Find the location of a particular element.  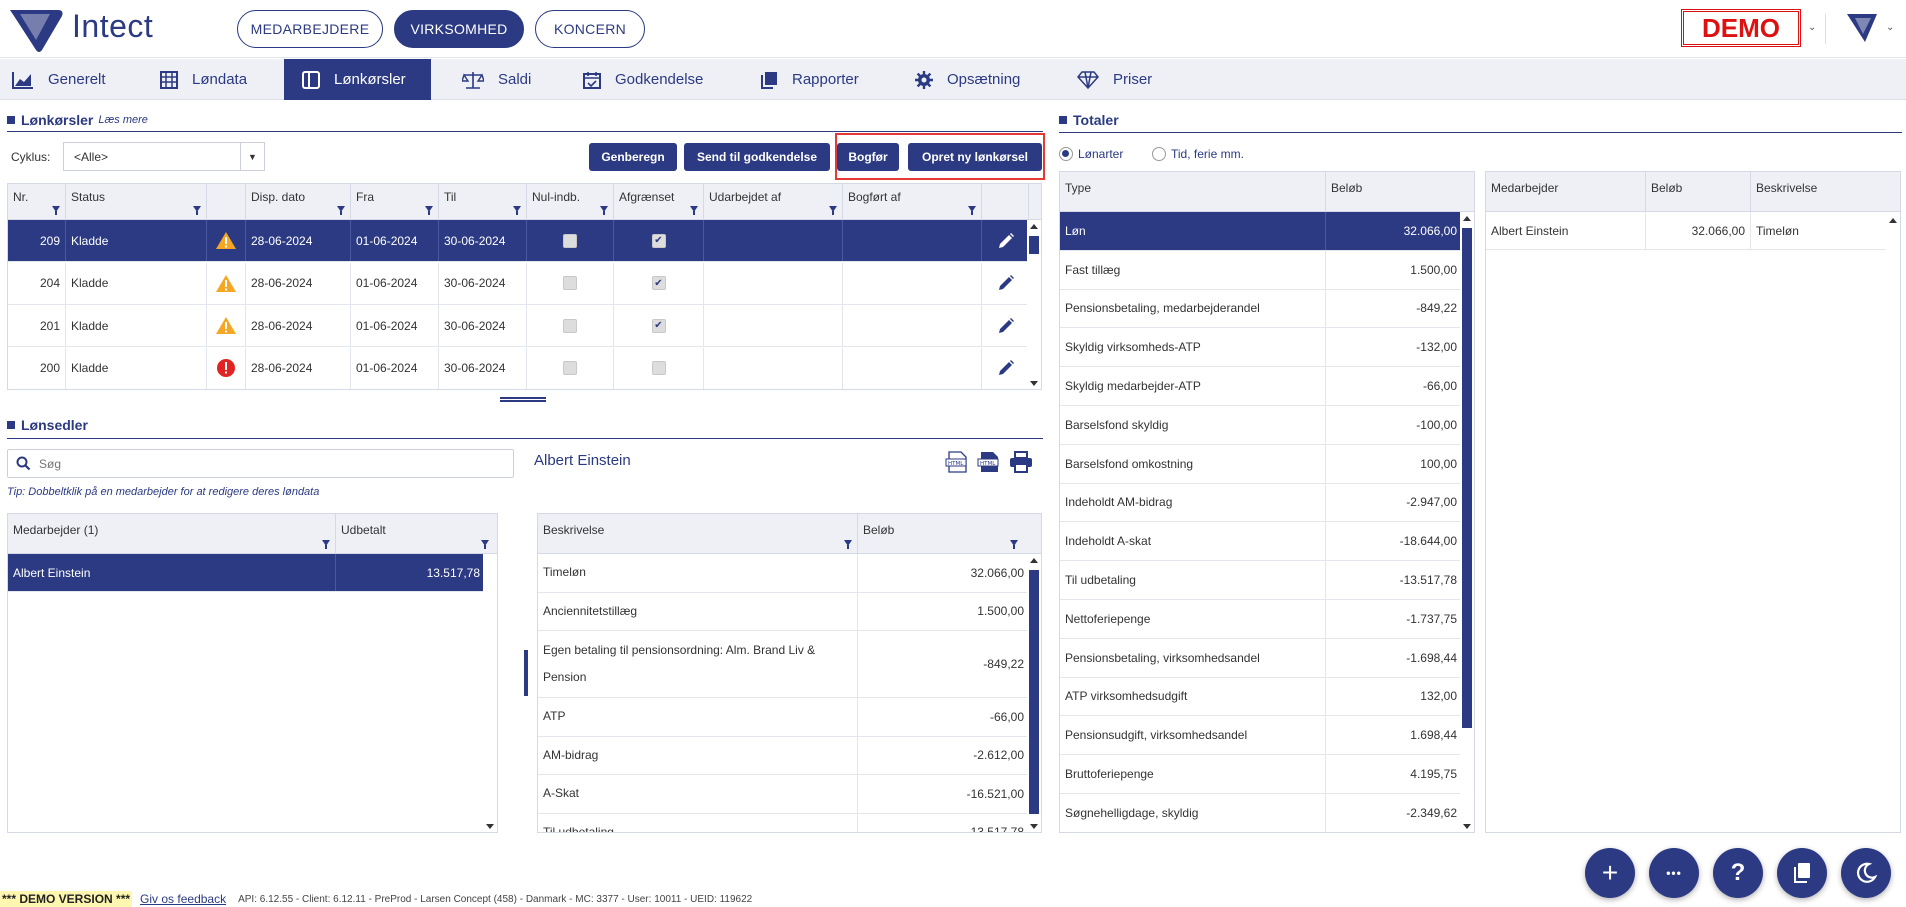

table-row: 209 Kladde 28-06-2024 01-06-2024 30-06-2024 ✔ is located at coordinates (517, 241).